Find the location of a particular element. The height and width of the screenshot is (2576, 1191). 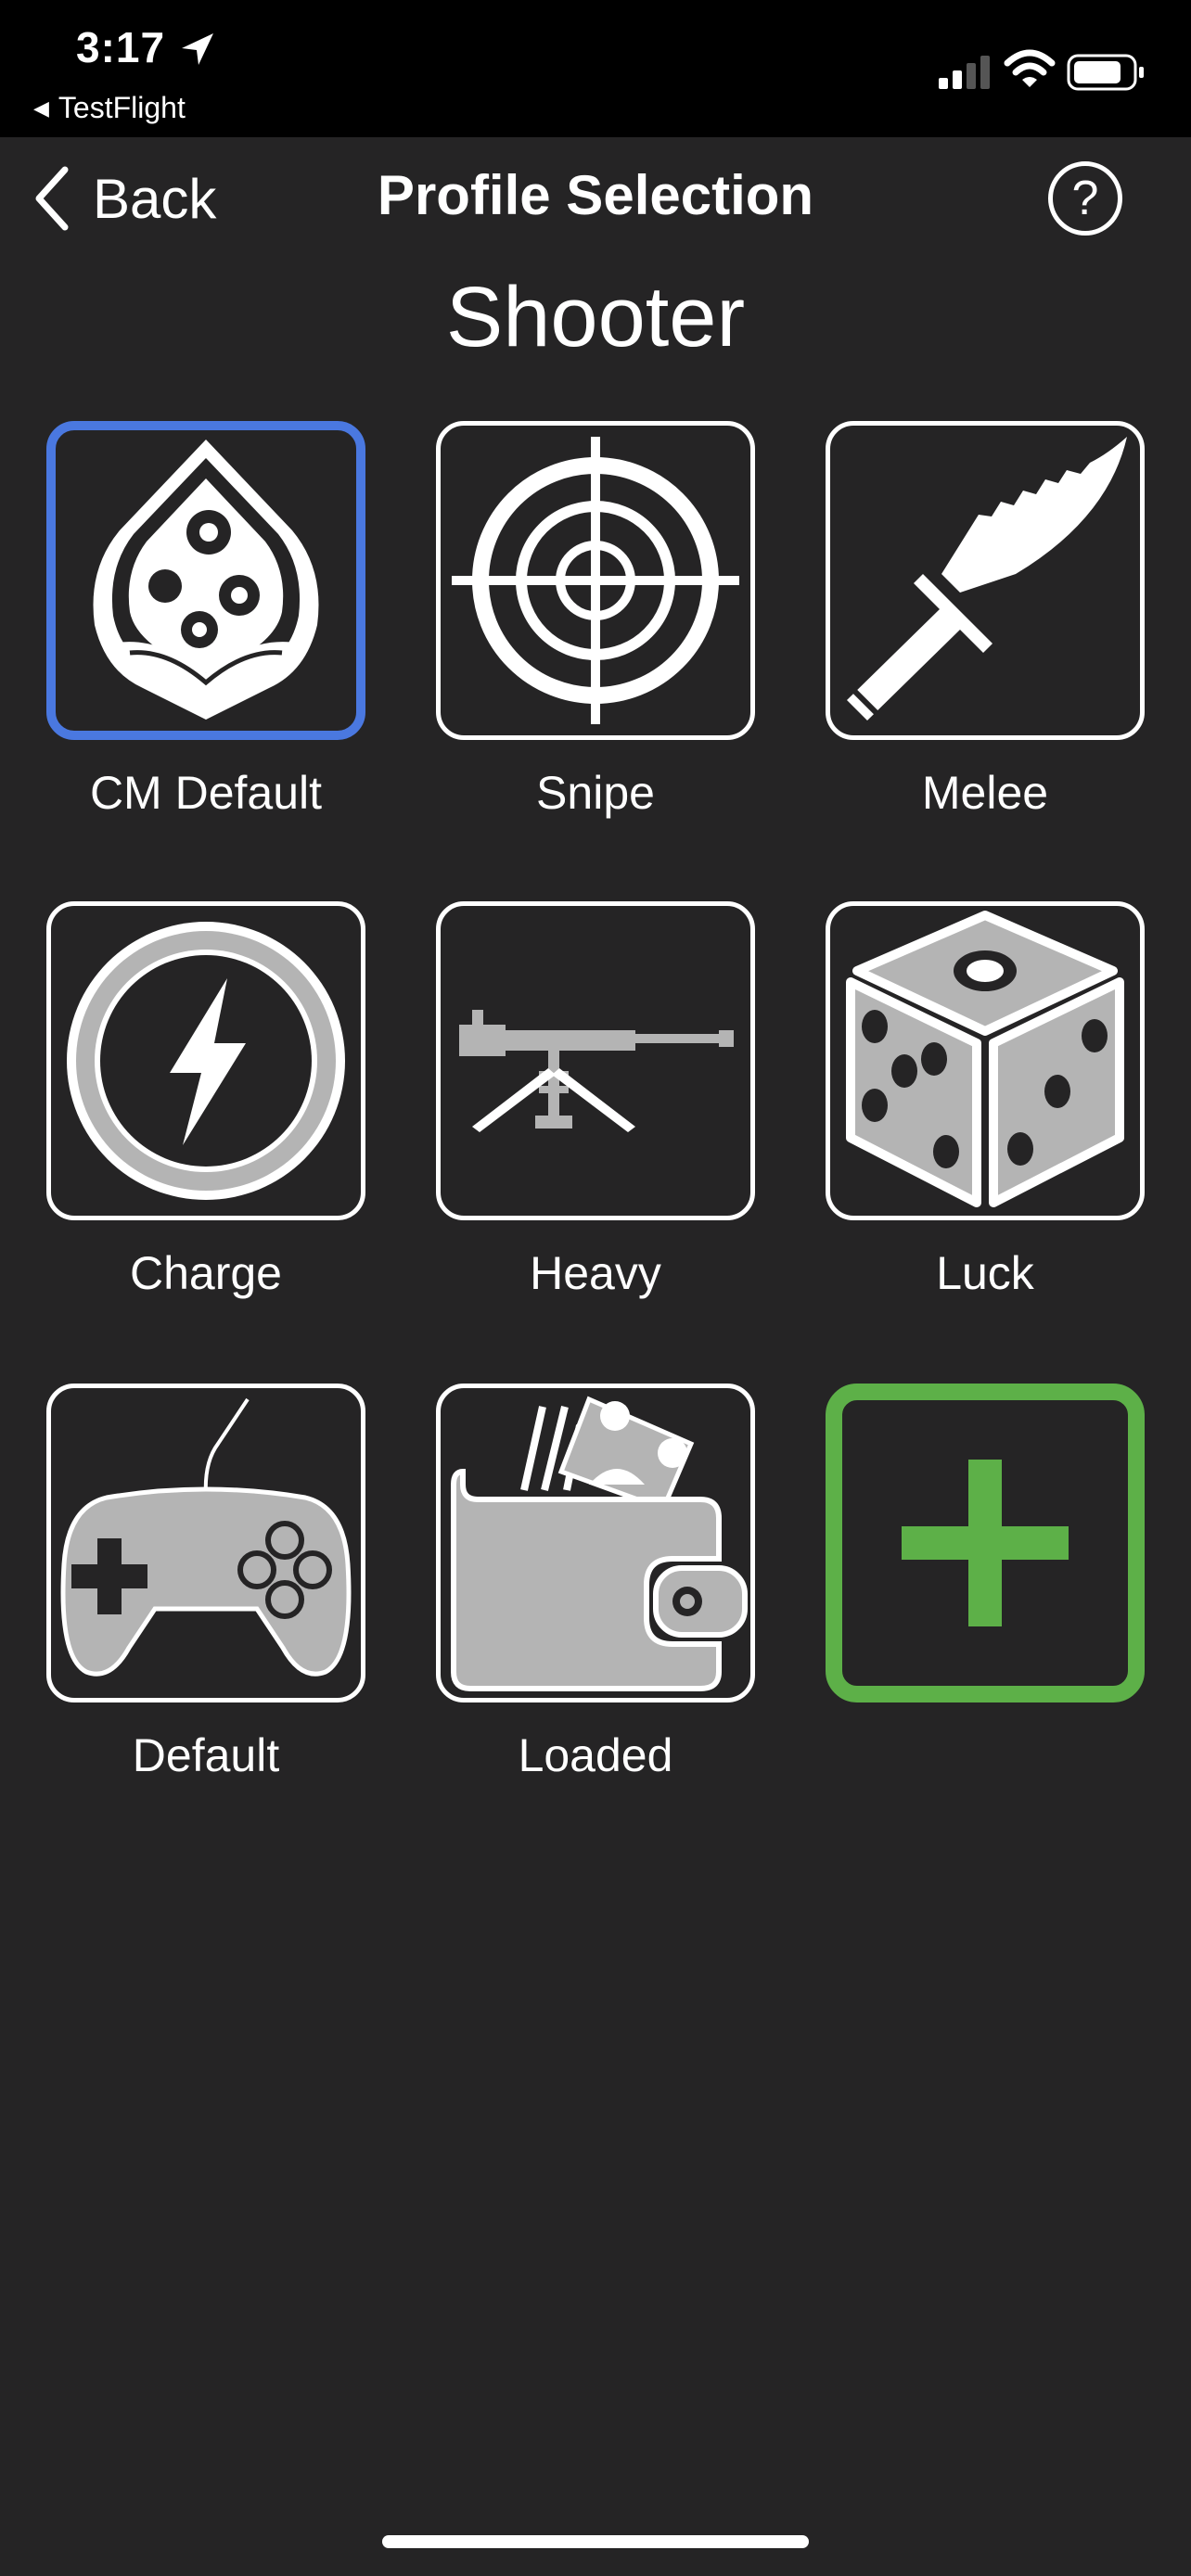

dice-icon is located at coordinates (985, 1059).